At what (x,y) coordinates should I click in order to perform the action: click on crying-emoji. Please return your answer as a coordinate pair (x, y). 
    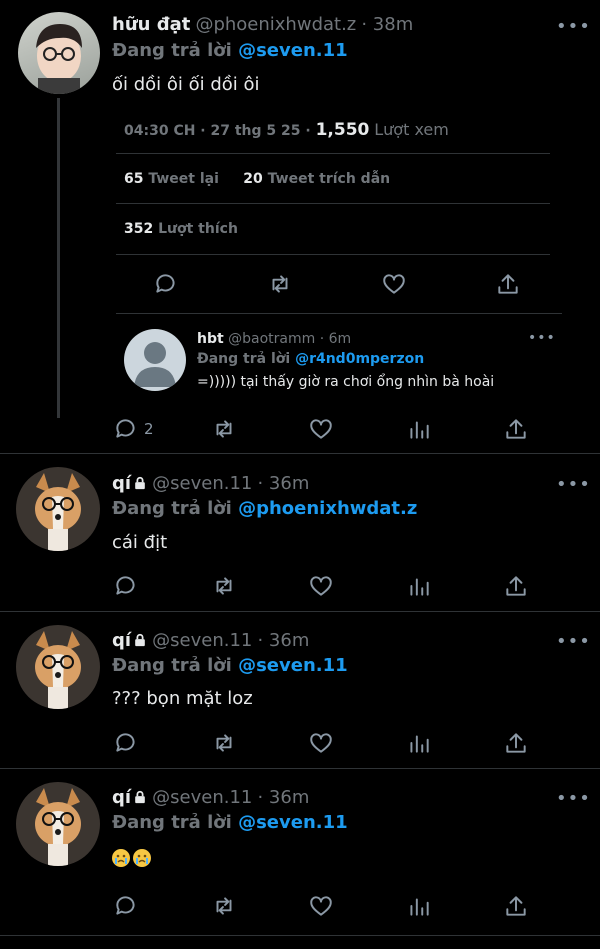
    Looking at the image, I should click on (121, 858).